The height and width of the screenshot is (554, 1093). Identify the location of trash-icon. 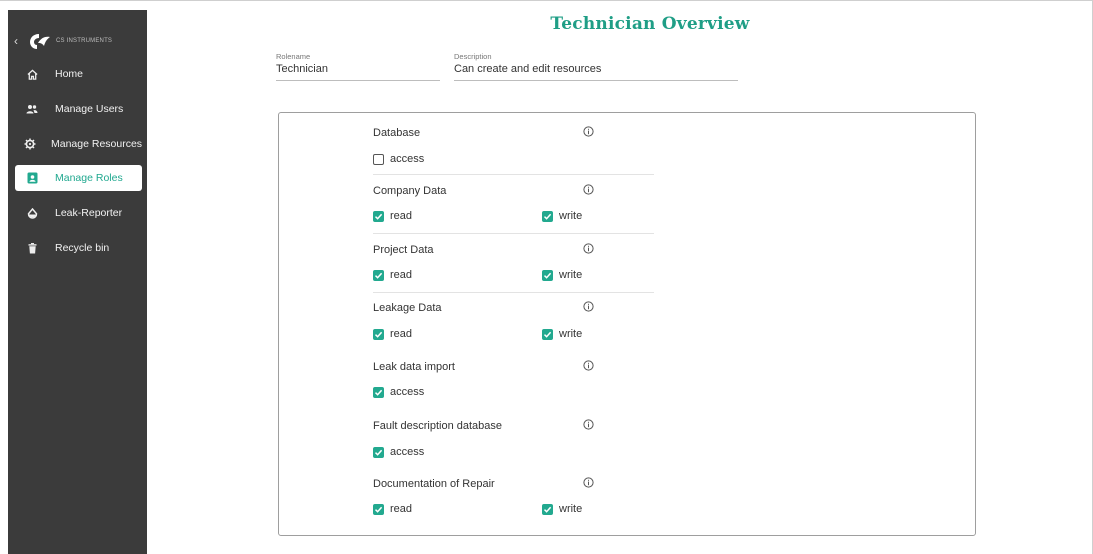
(32, 248).